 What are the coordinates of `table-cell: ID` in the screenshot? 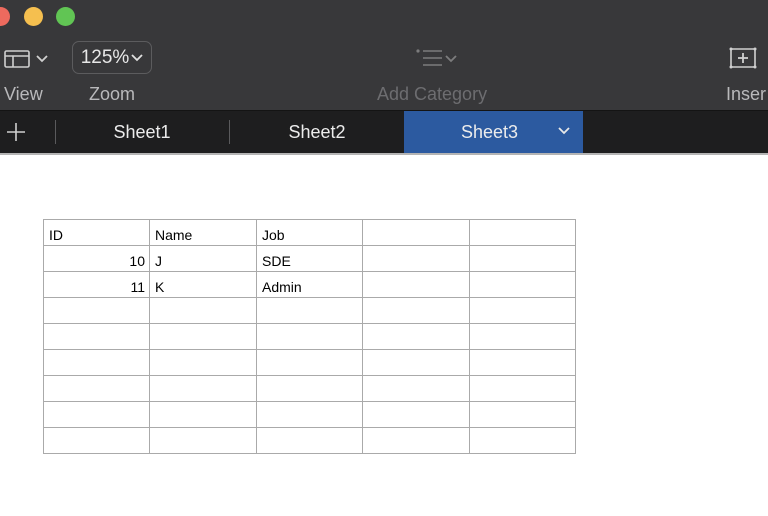 It's located at (96, 232).